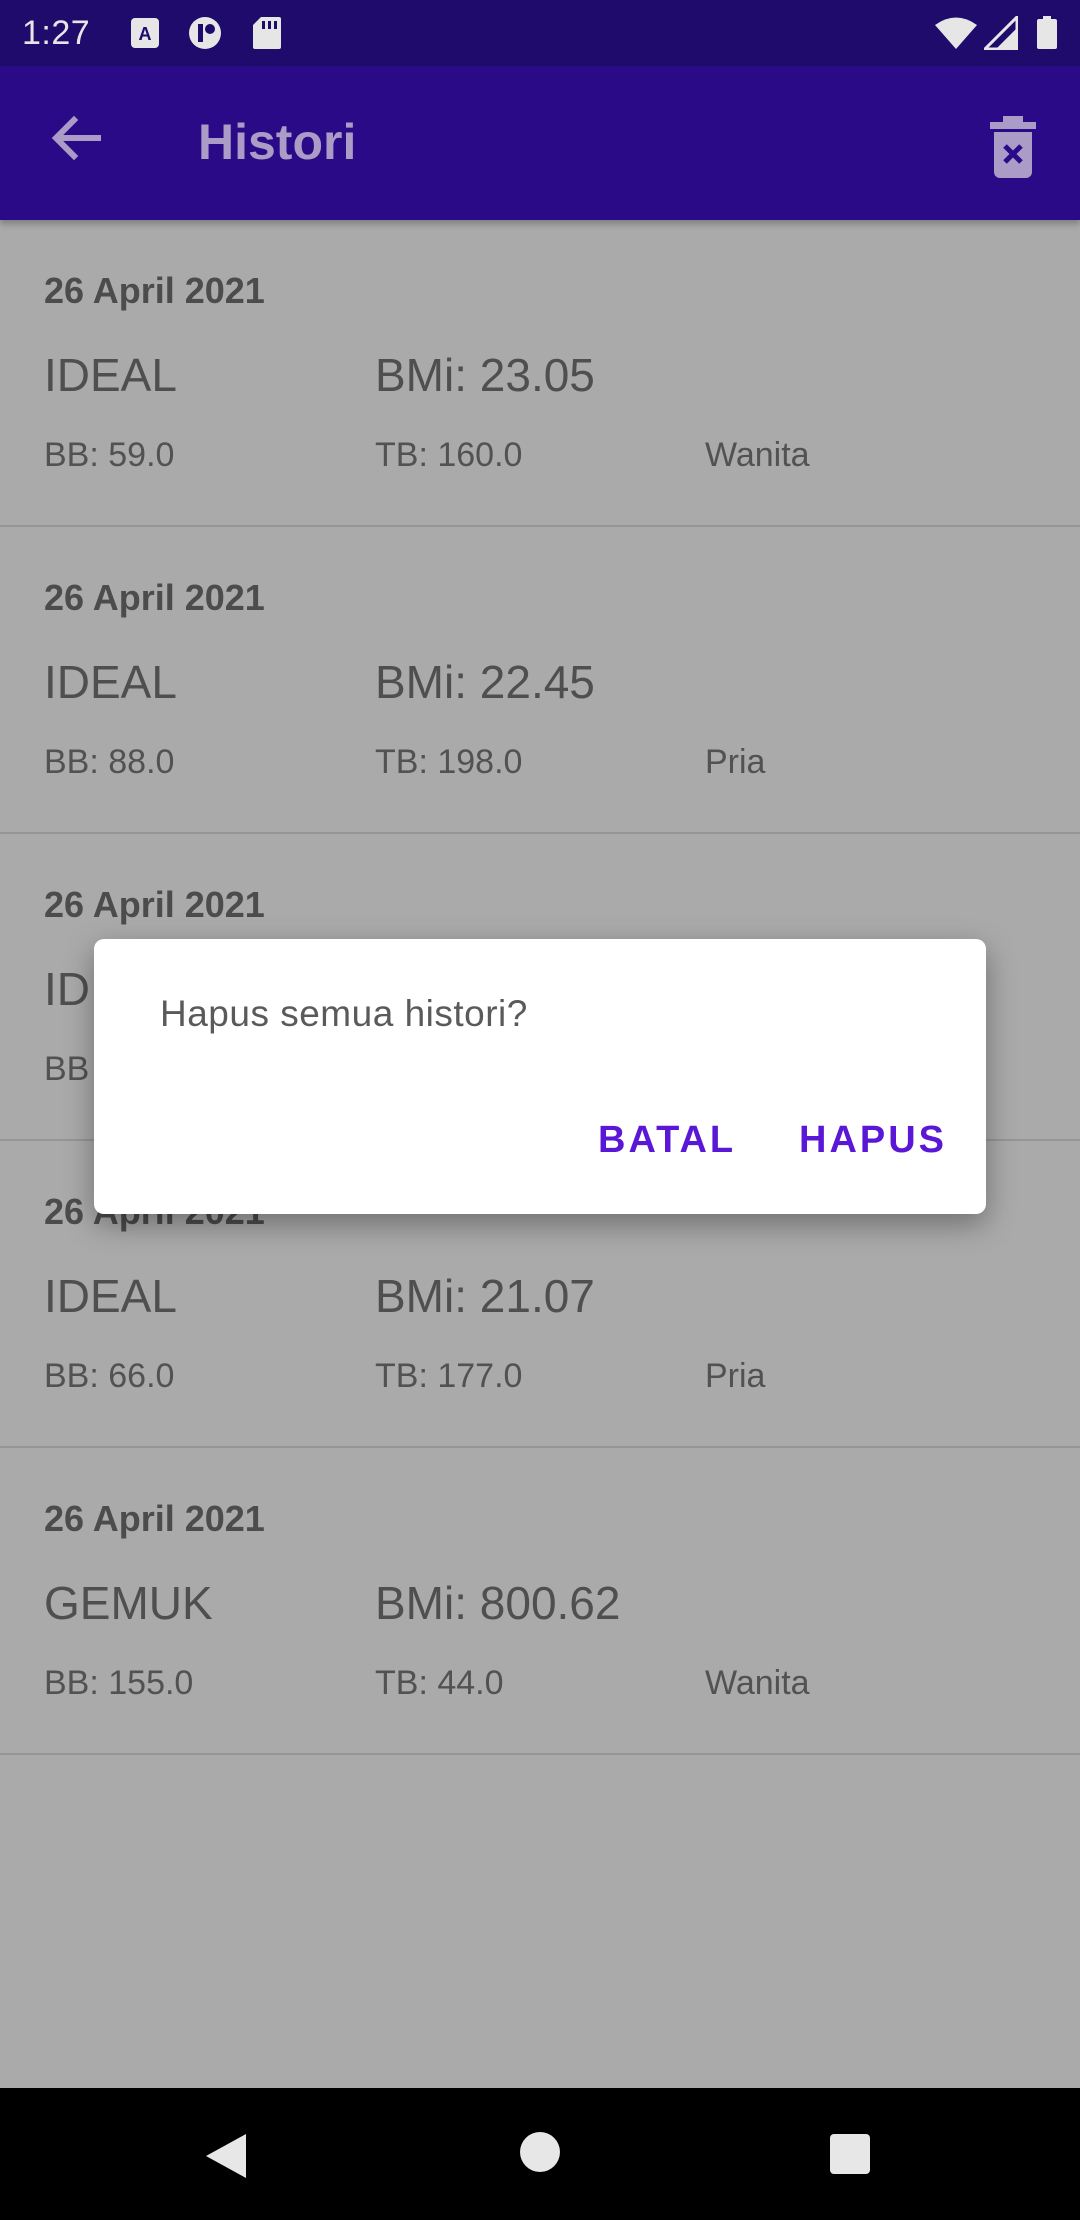  What do you see at coordinates (667, 1140) in the screenshot?
I see `cancel-button: BATAL` at bounding box center [667, 1140].